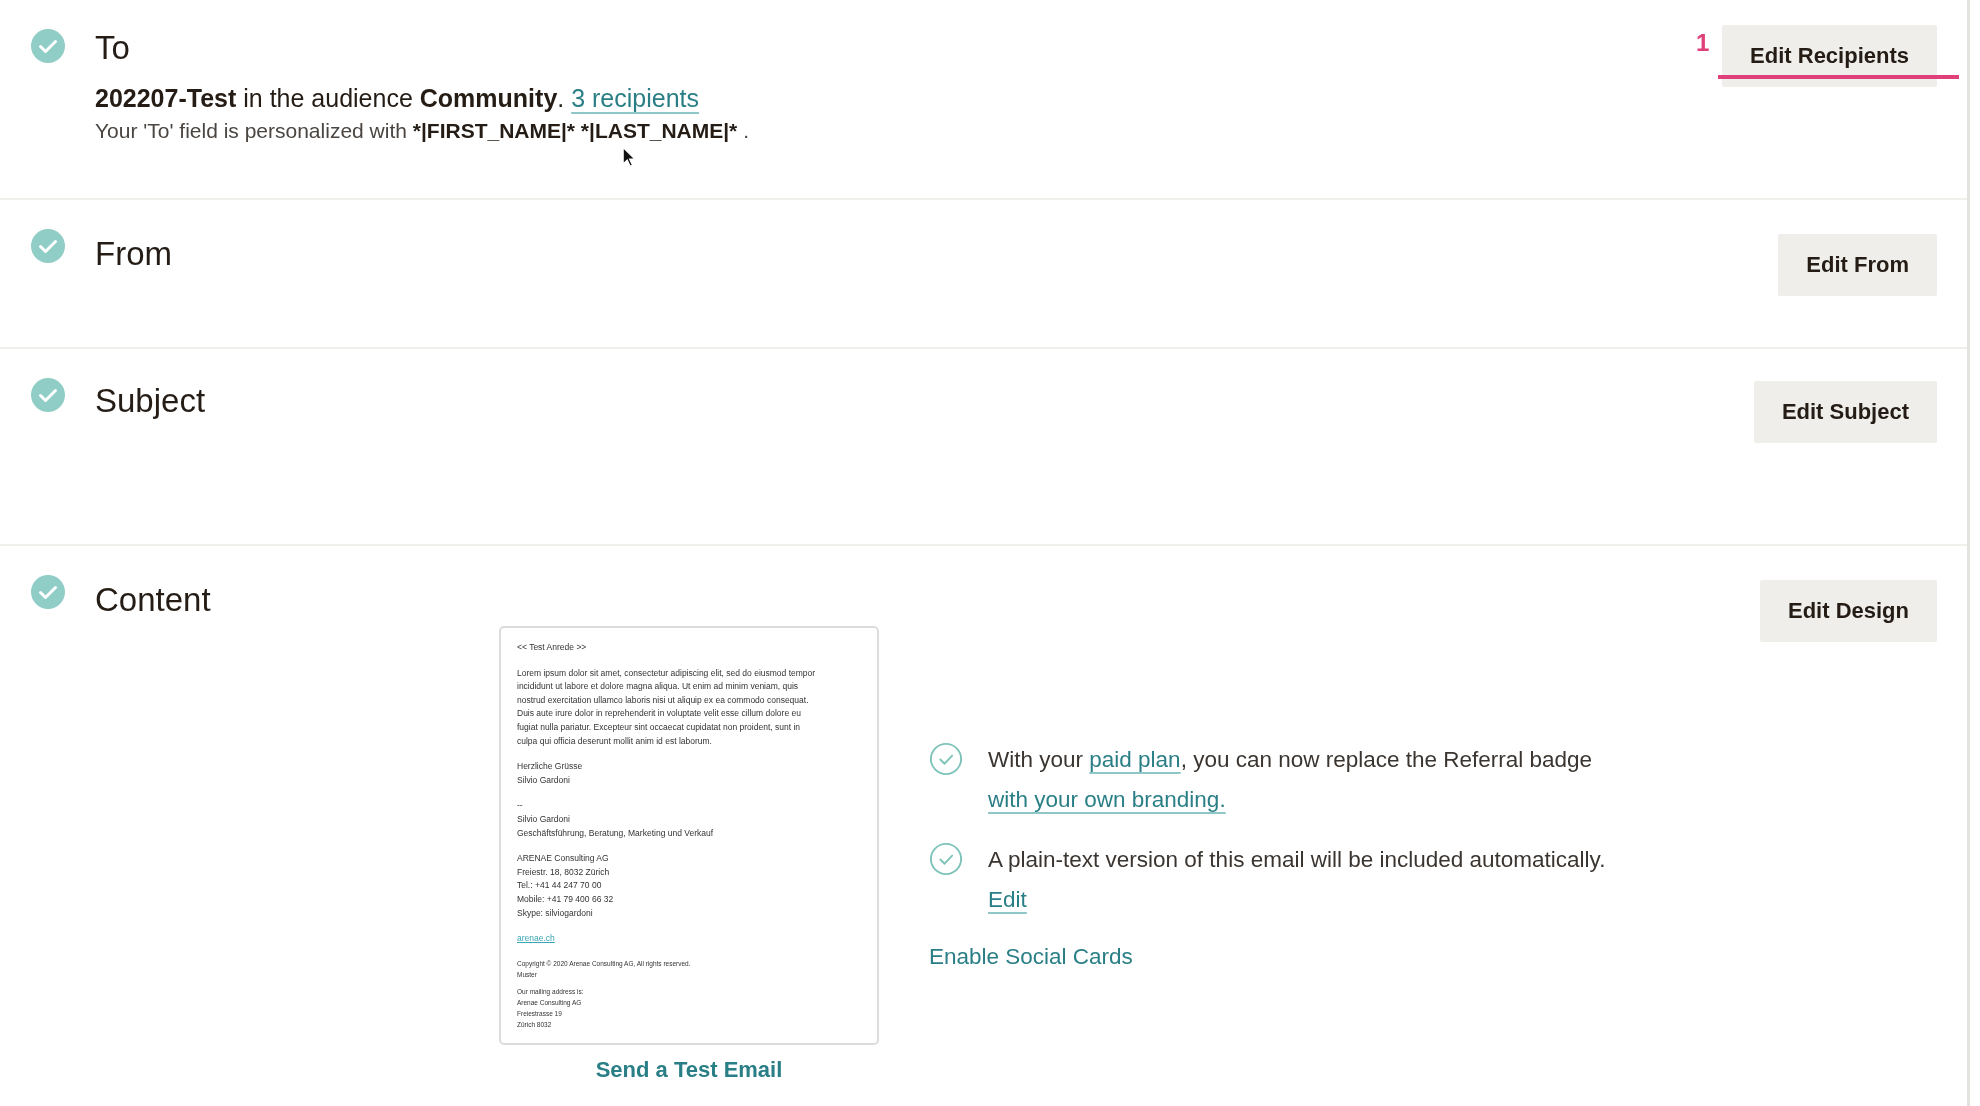  Describe the element at coordinates (133, 254) in the screenshot. I see `section-title: From` at that location.